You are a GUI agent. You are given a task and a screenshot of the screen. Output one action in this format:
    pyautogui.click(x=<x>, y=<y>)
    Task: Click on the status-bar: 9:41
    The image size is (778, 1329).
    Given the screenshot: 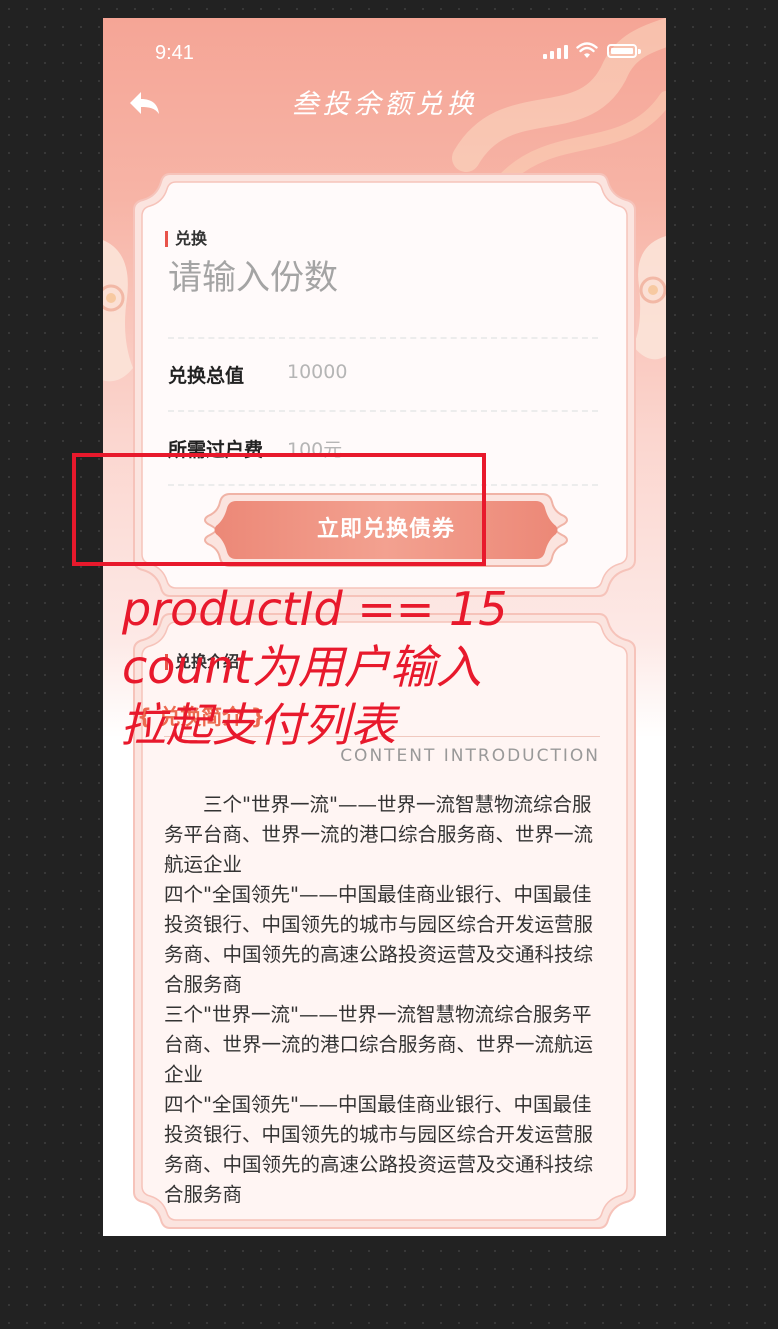 What is the action you would take?
    pyautogui.click(x=384, y=48)
    